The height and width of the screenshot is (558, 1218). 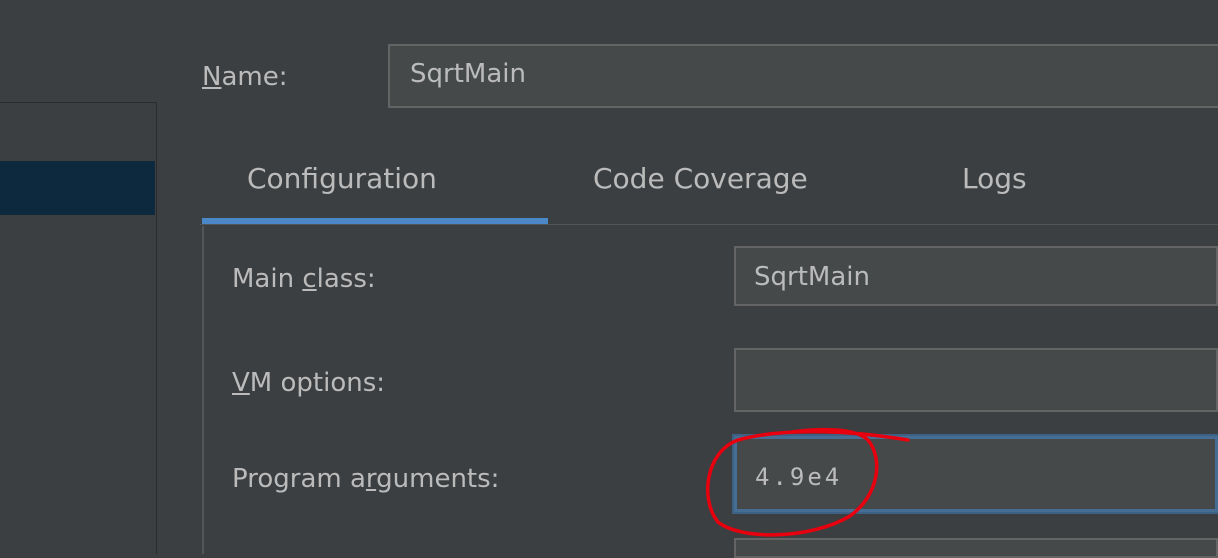 I want to click on left-config-tree, so click(x=78, y=328).